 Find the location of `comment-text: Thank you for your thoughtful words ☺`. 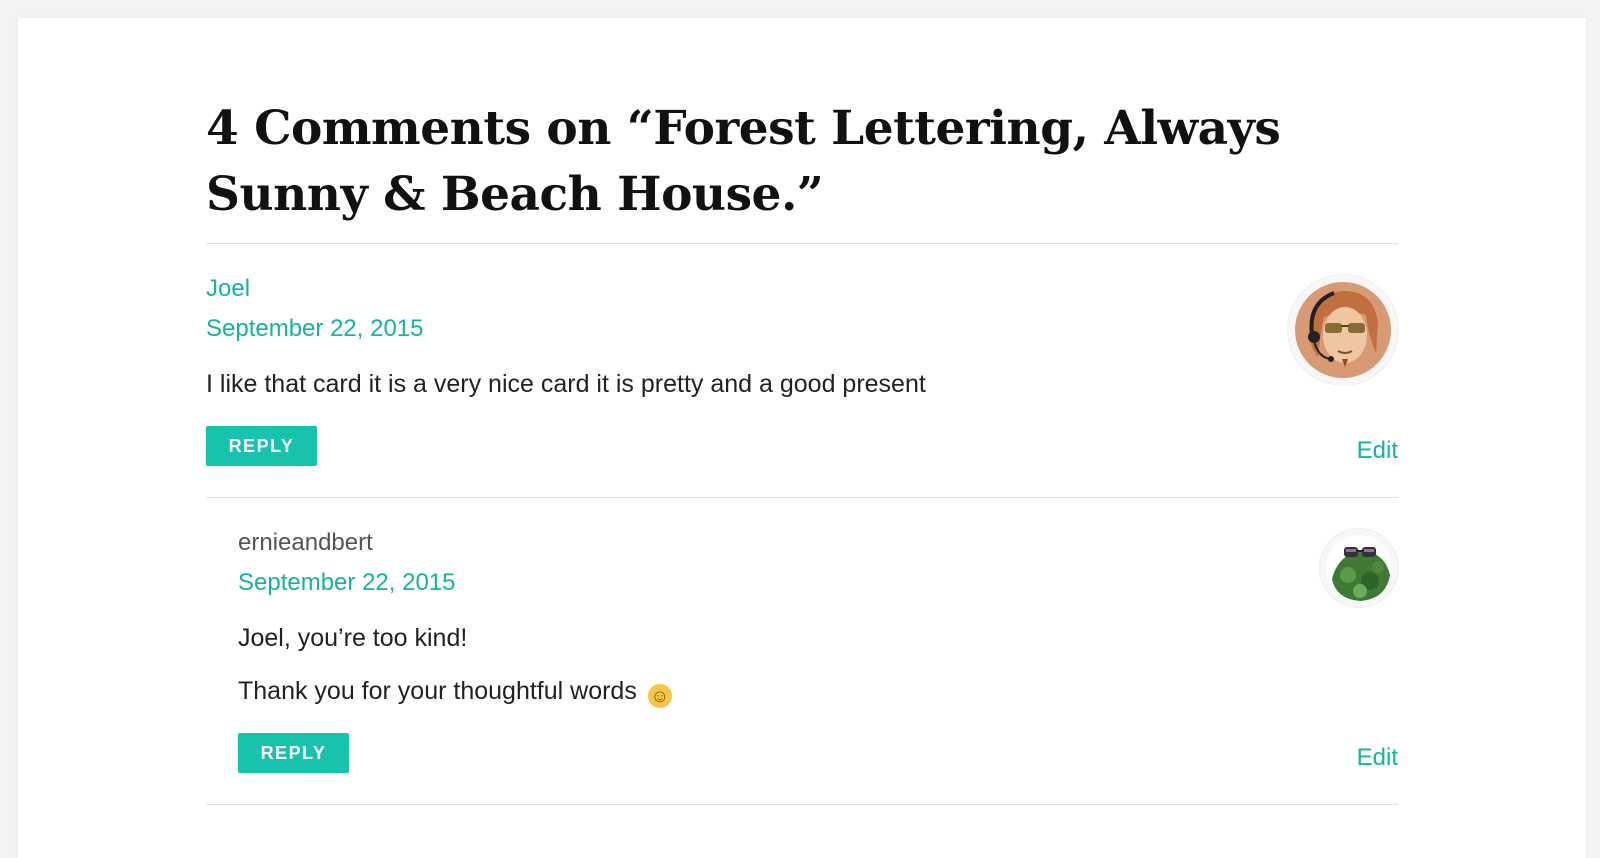

comment-text: Thank you for your thoughtful words ☺ is located at coordinates (455, 692).